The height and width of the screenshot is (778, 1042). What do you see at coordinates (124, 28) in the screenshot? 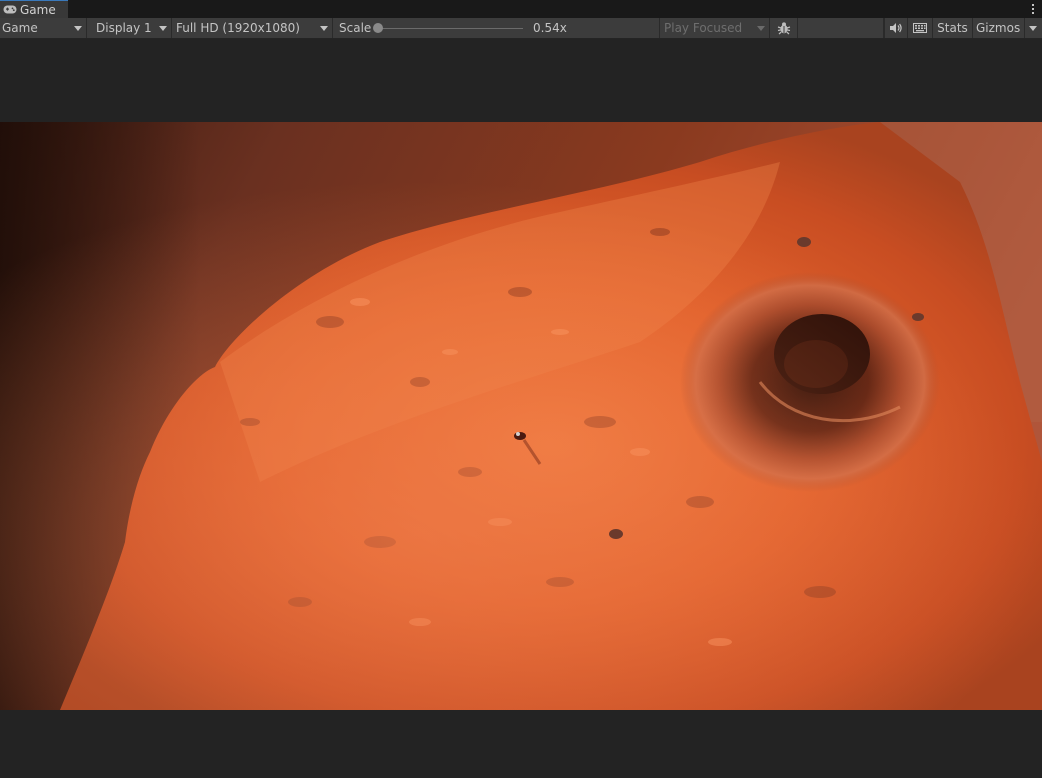
I see `display-label: Display 1` at bounding box center [124, 28].